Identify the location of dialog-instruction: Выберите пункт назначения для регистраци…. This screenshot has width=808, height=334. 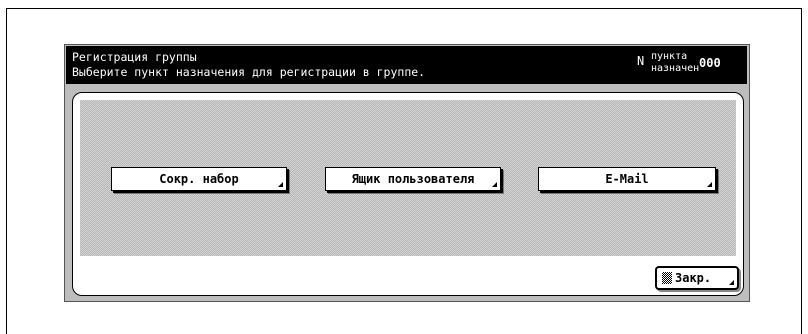
(249, 72).